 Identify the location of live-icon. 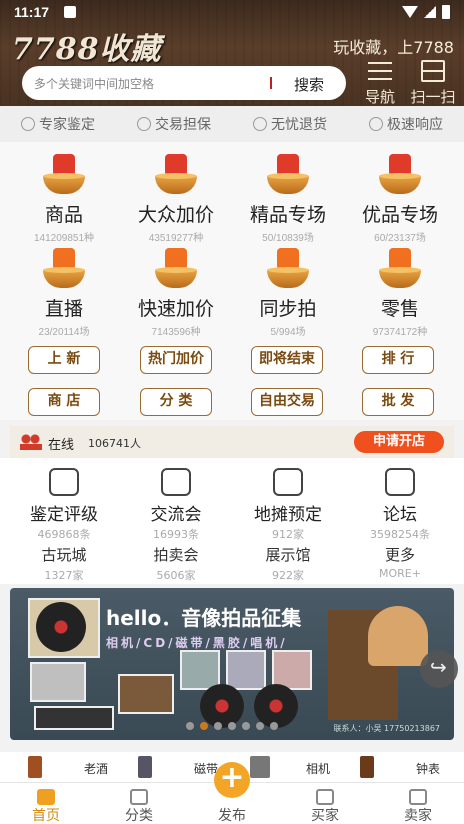
(64, 267).